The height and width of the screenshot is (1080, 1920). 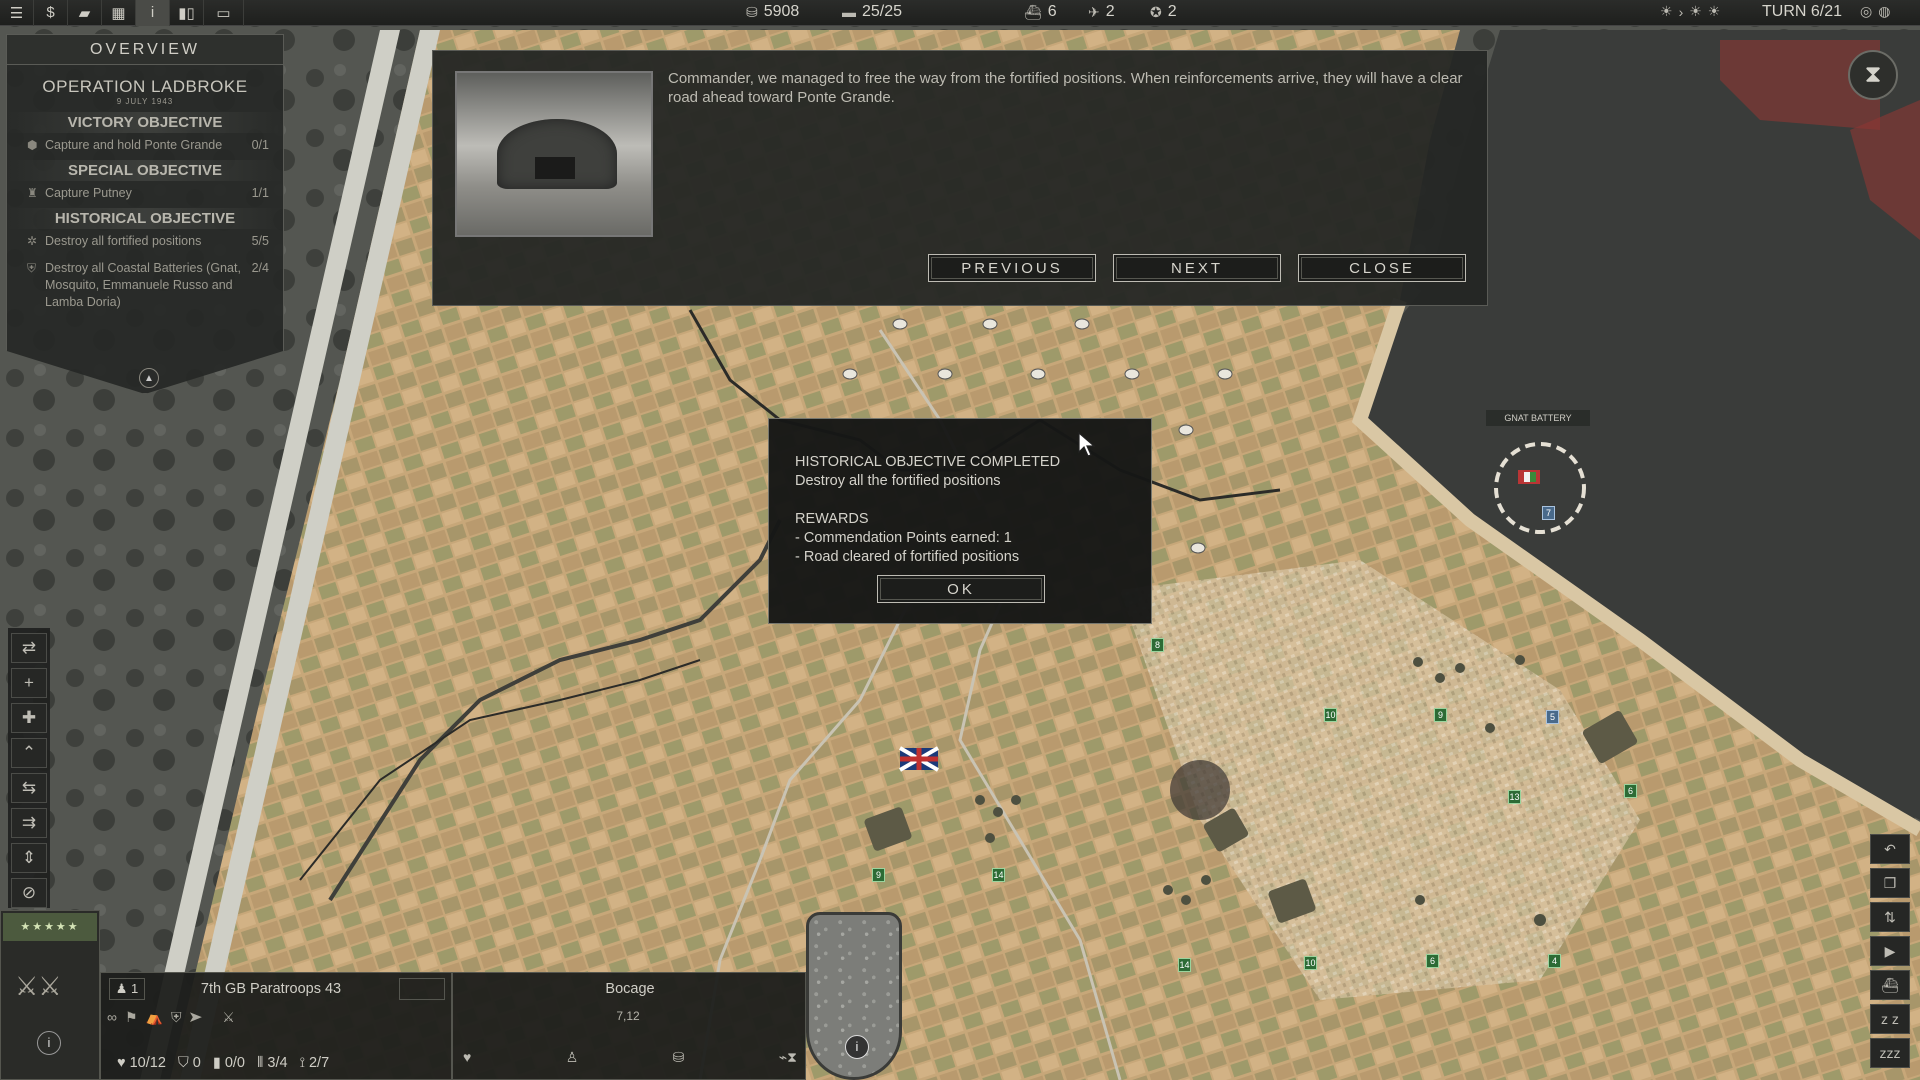 I want to click on terrain-info-panel: Bocage 7,12 ♥ ♙ ⛁ ⌁⧗, so click(x=629, y=1026).